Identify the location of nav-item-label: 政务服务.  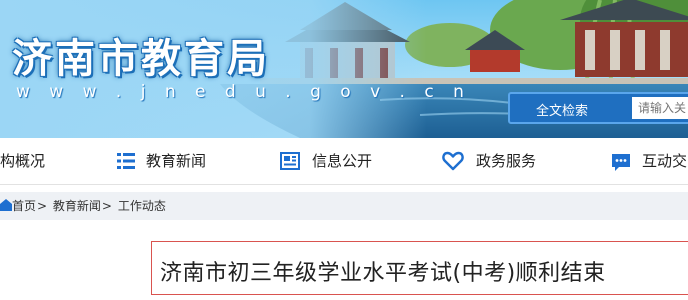
(506, 161).